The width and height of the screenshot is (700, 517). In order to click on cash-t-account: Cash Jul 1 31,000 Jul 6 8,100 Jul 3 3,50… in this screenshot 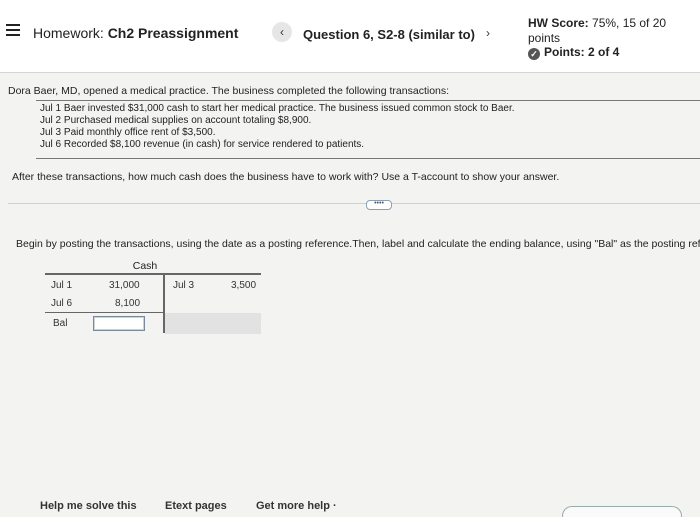, I will do `click(153, 297)`.